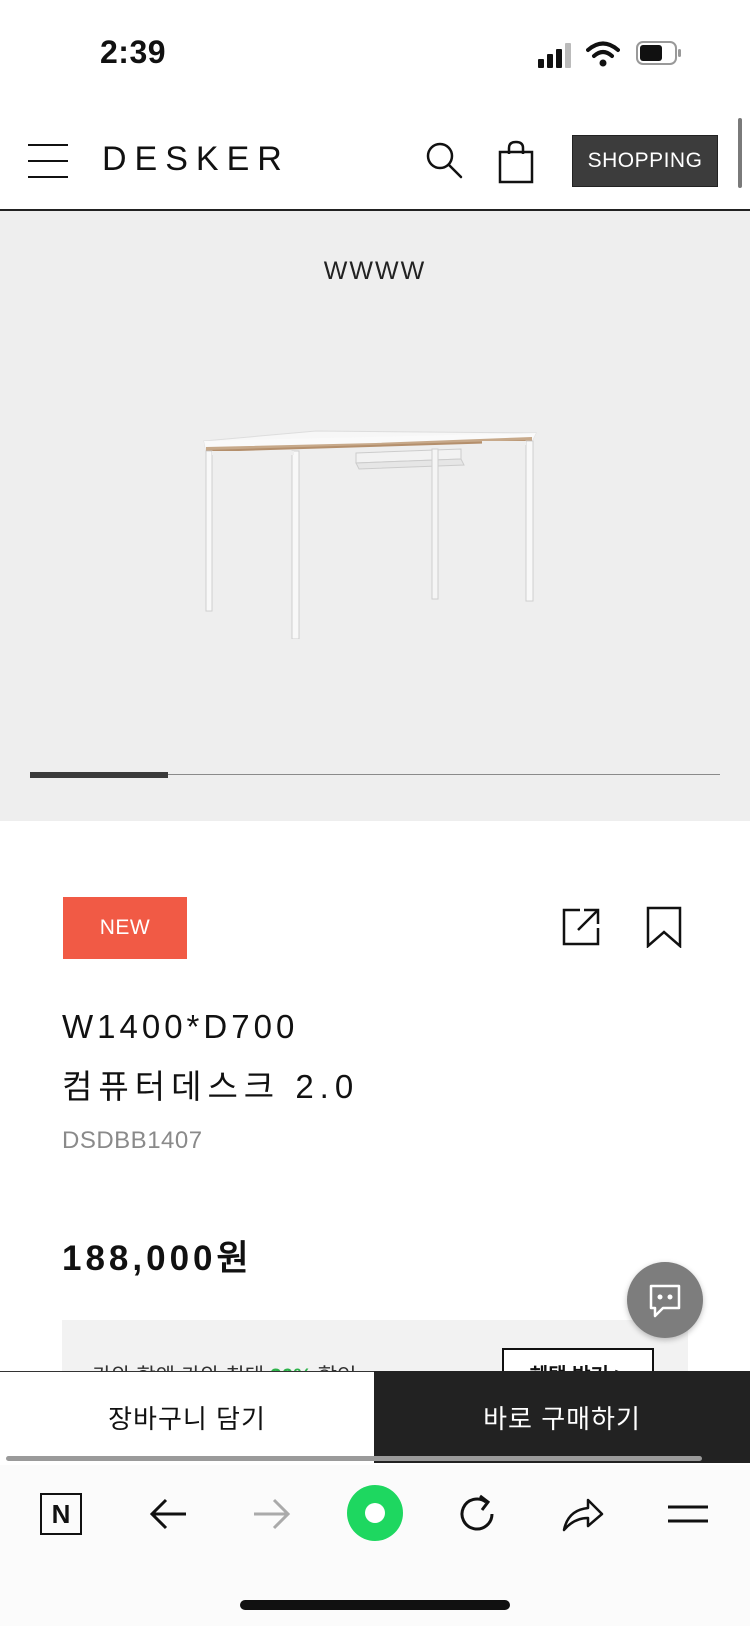 This screenshot has width=750, height=1626. I want to click on chat-button, so click(665, 1300).